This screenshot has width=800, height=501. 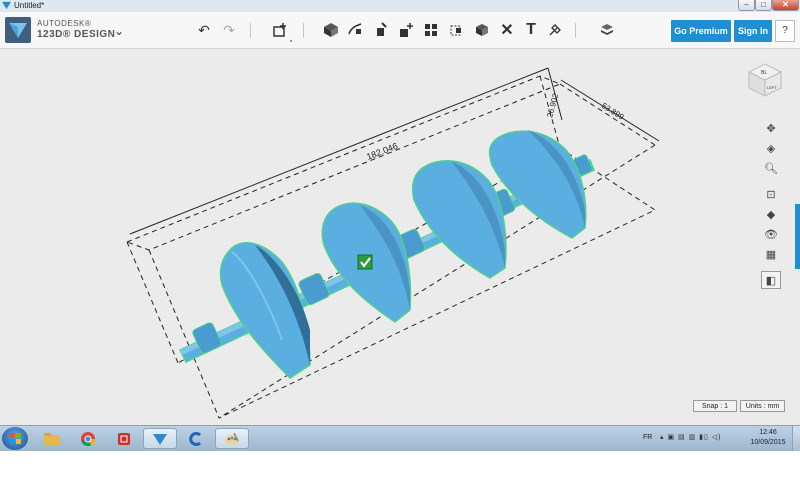 I want to click on view-button: ◆, so click(x=771, y=214).